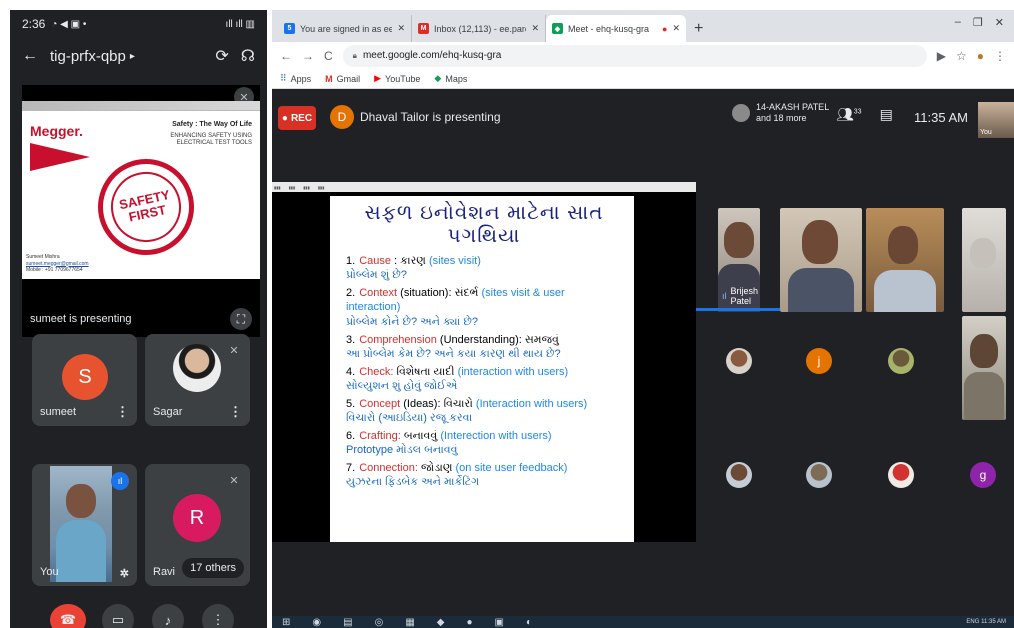 The width and height of the screenshot is (1014, 628). I want to click on speaking-indicator-icon: ıl, so click(120, 481).